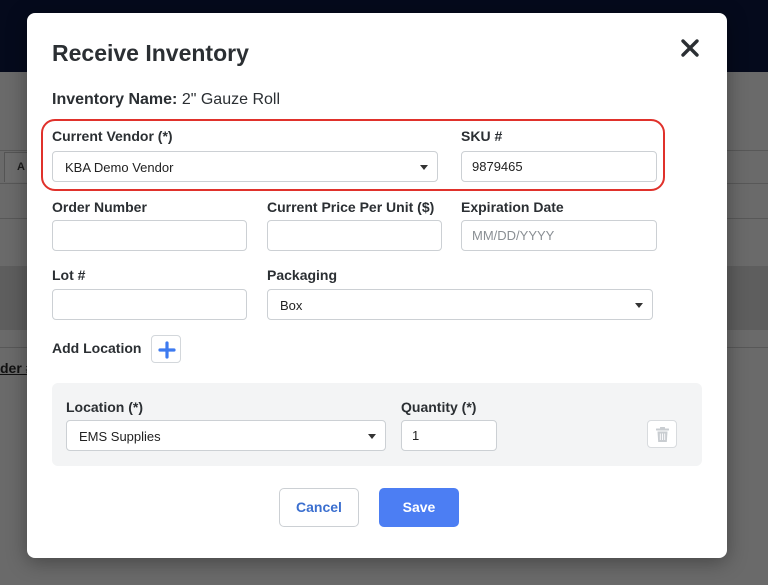 The height and width of the screenshot is (585, 768). What do you see at coordinates (419, 507) in the screenshot?
I see `save-button: Save` at bounding box center [419, 507].